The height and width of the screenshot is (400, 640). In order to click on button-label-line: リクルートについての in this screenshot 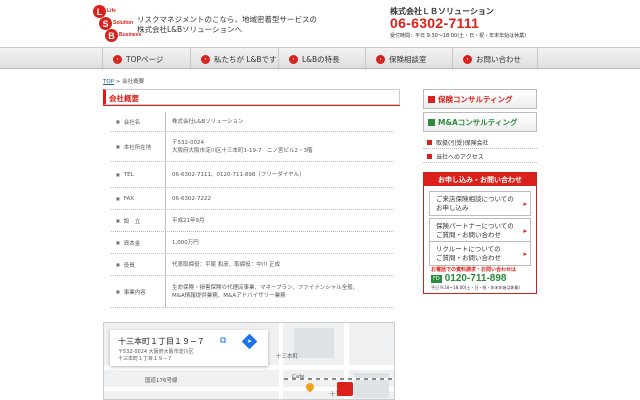, I will do `click(468, 249)`.